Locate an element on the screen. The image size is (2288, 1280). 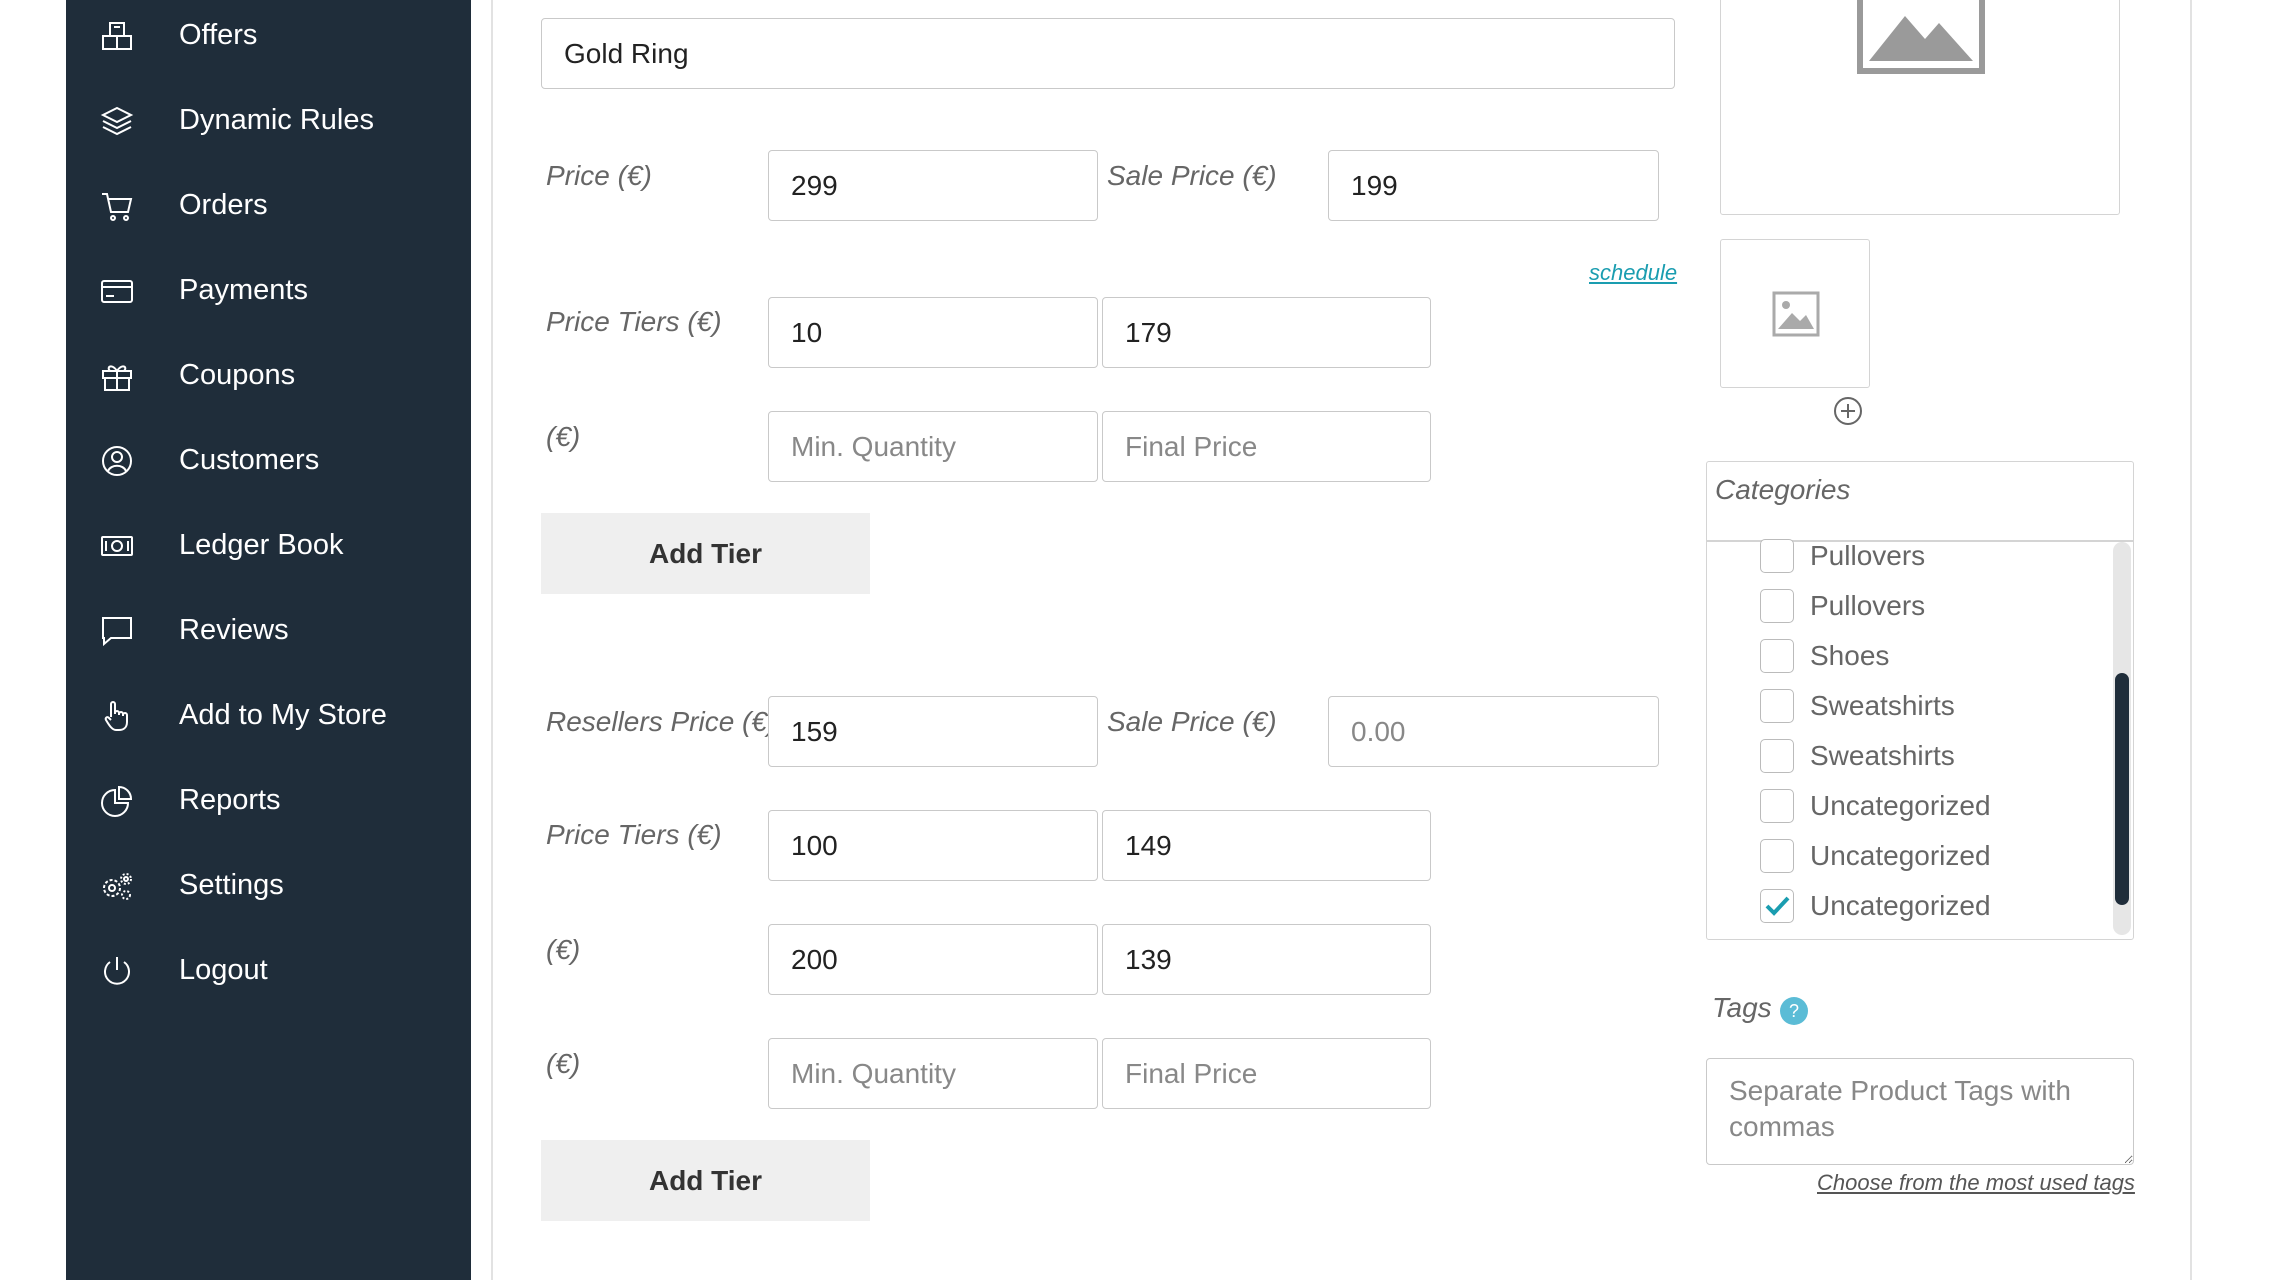
sidebar-item-label: Settings is located at coordinates (231, 885).